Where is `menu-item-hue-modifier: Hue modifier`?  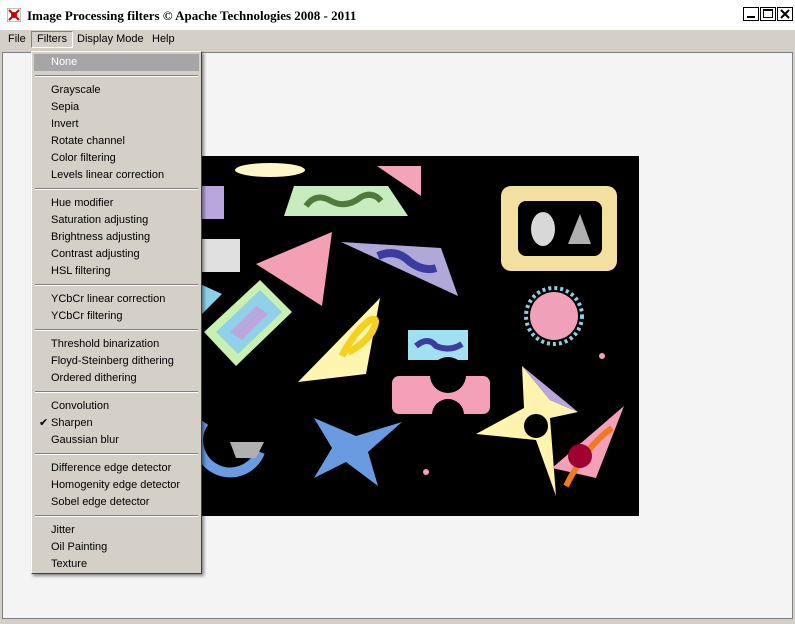
menu-item-hue-modifier: Hue modifier is located at coordinates (116, 203).